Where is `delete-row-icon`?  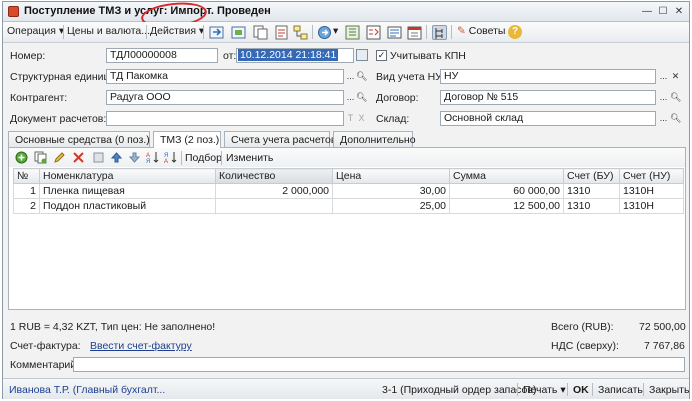
delete-row-icon is located at coordinates (78, 157).